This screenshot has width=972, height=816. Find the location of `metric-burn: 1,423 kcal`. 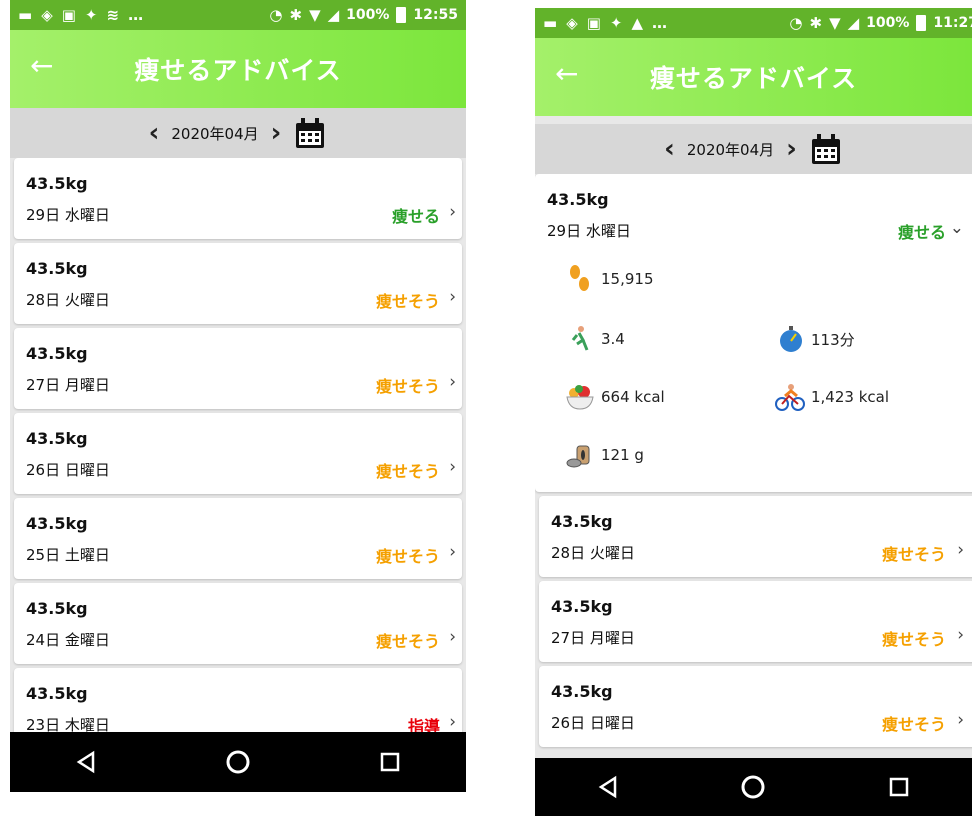

metric-burn: 1,423 kcal is located at coordinates (832, 397).